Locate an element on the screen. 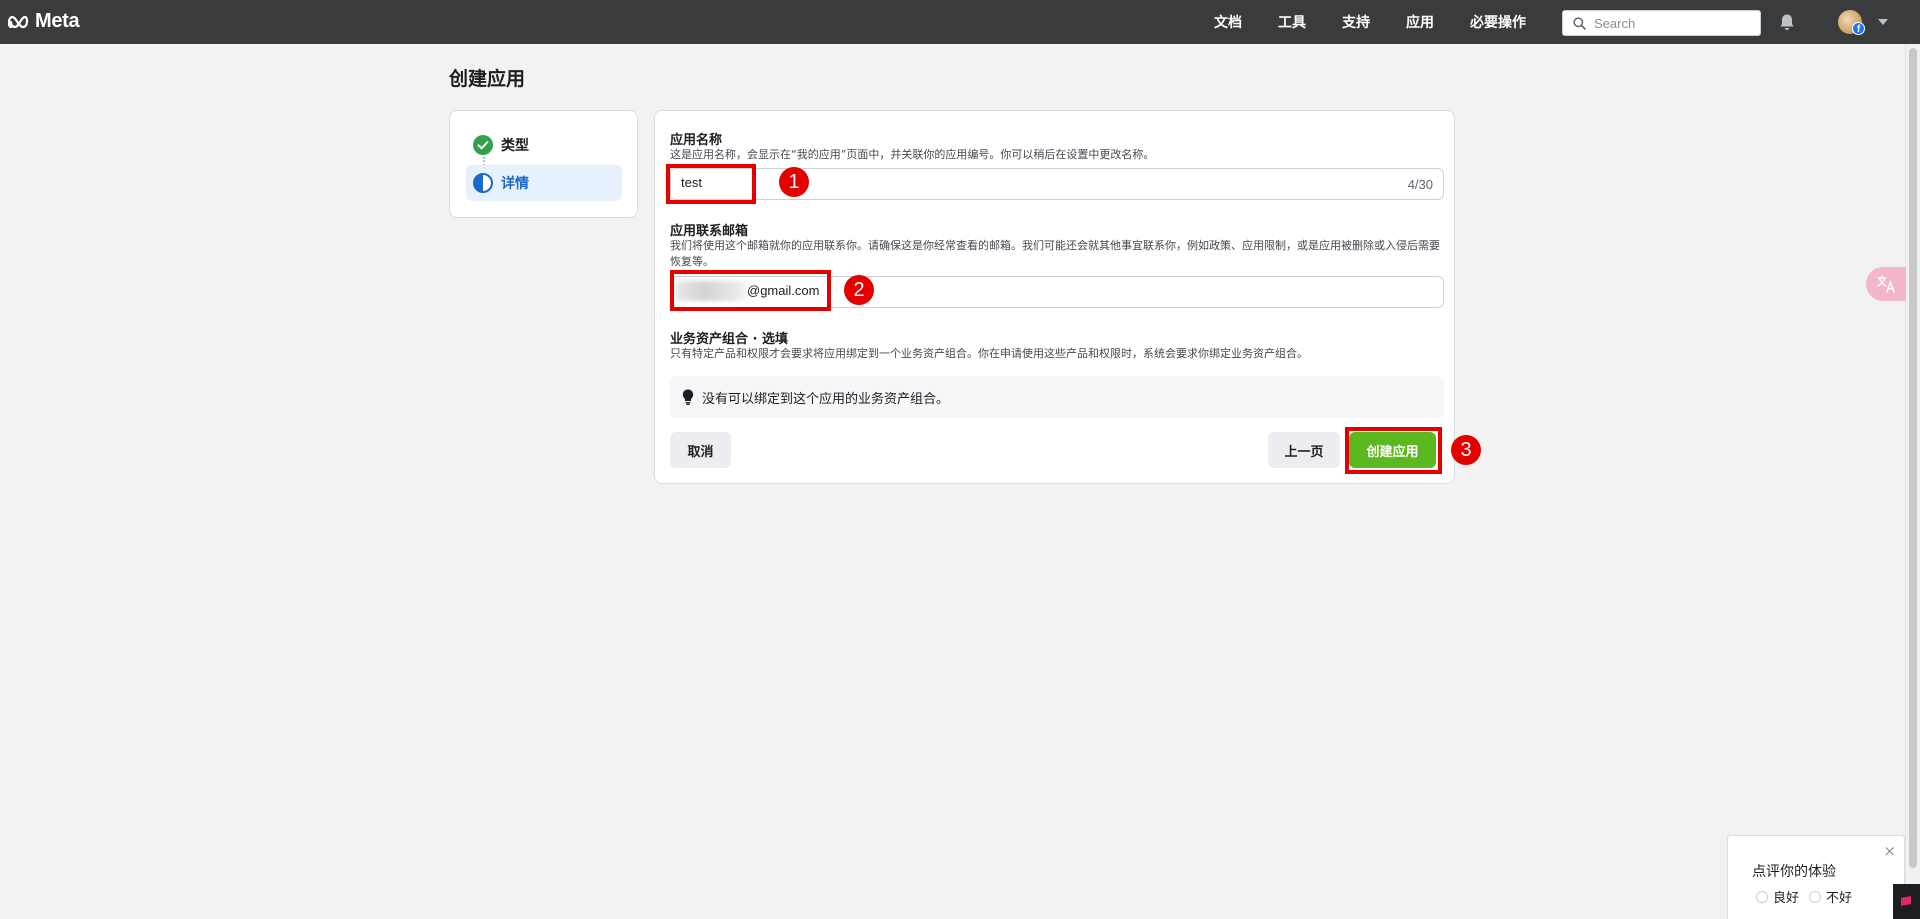 This screenshot has height=919, width=1920. business-portfolio-notice-text: 没有可以绑定到这个应用的业务资产组合。 is located at coordinates (826, 399).